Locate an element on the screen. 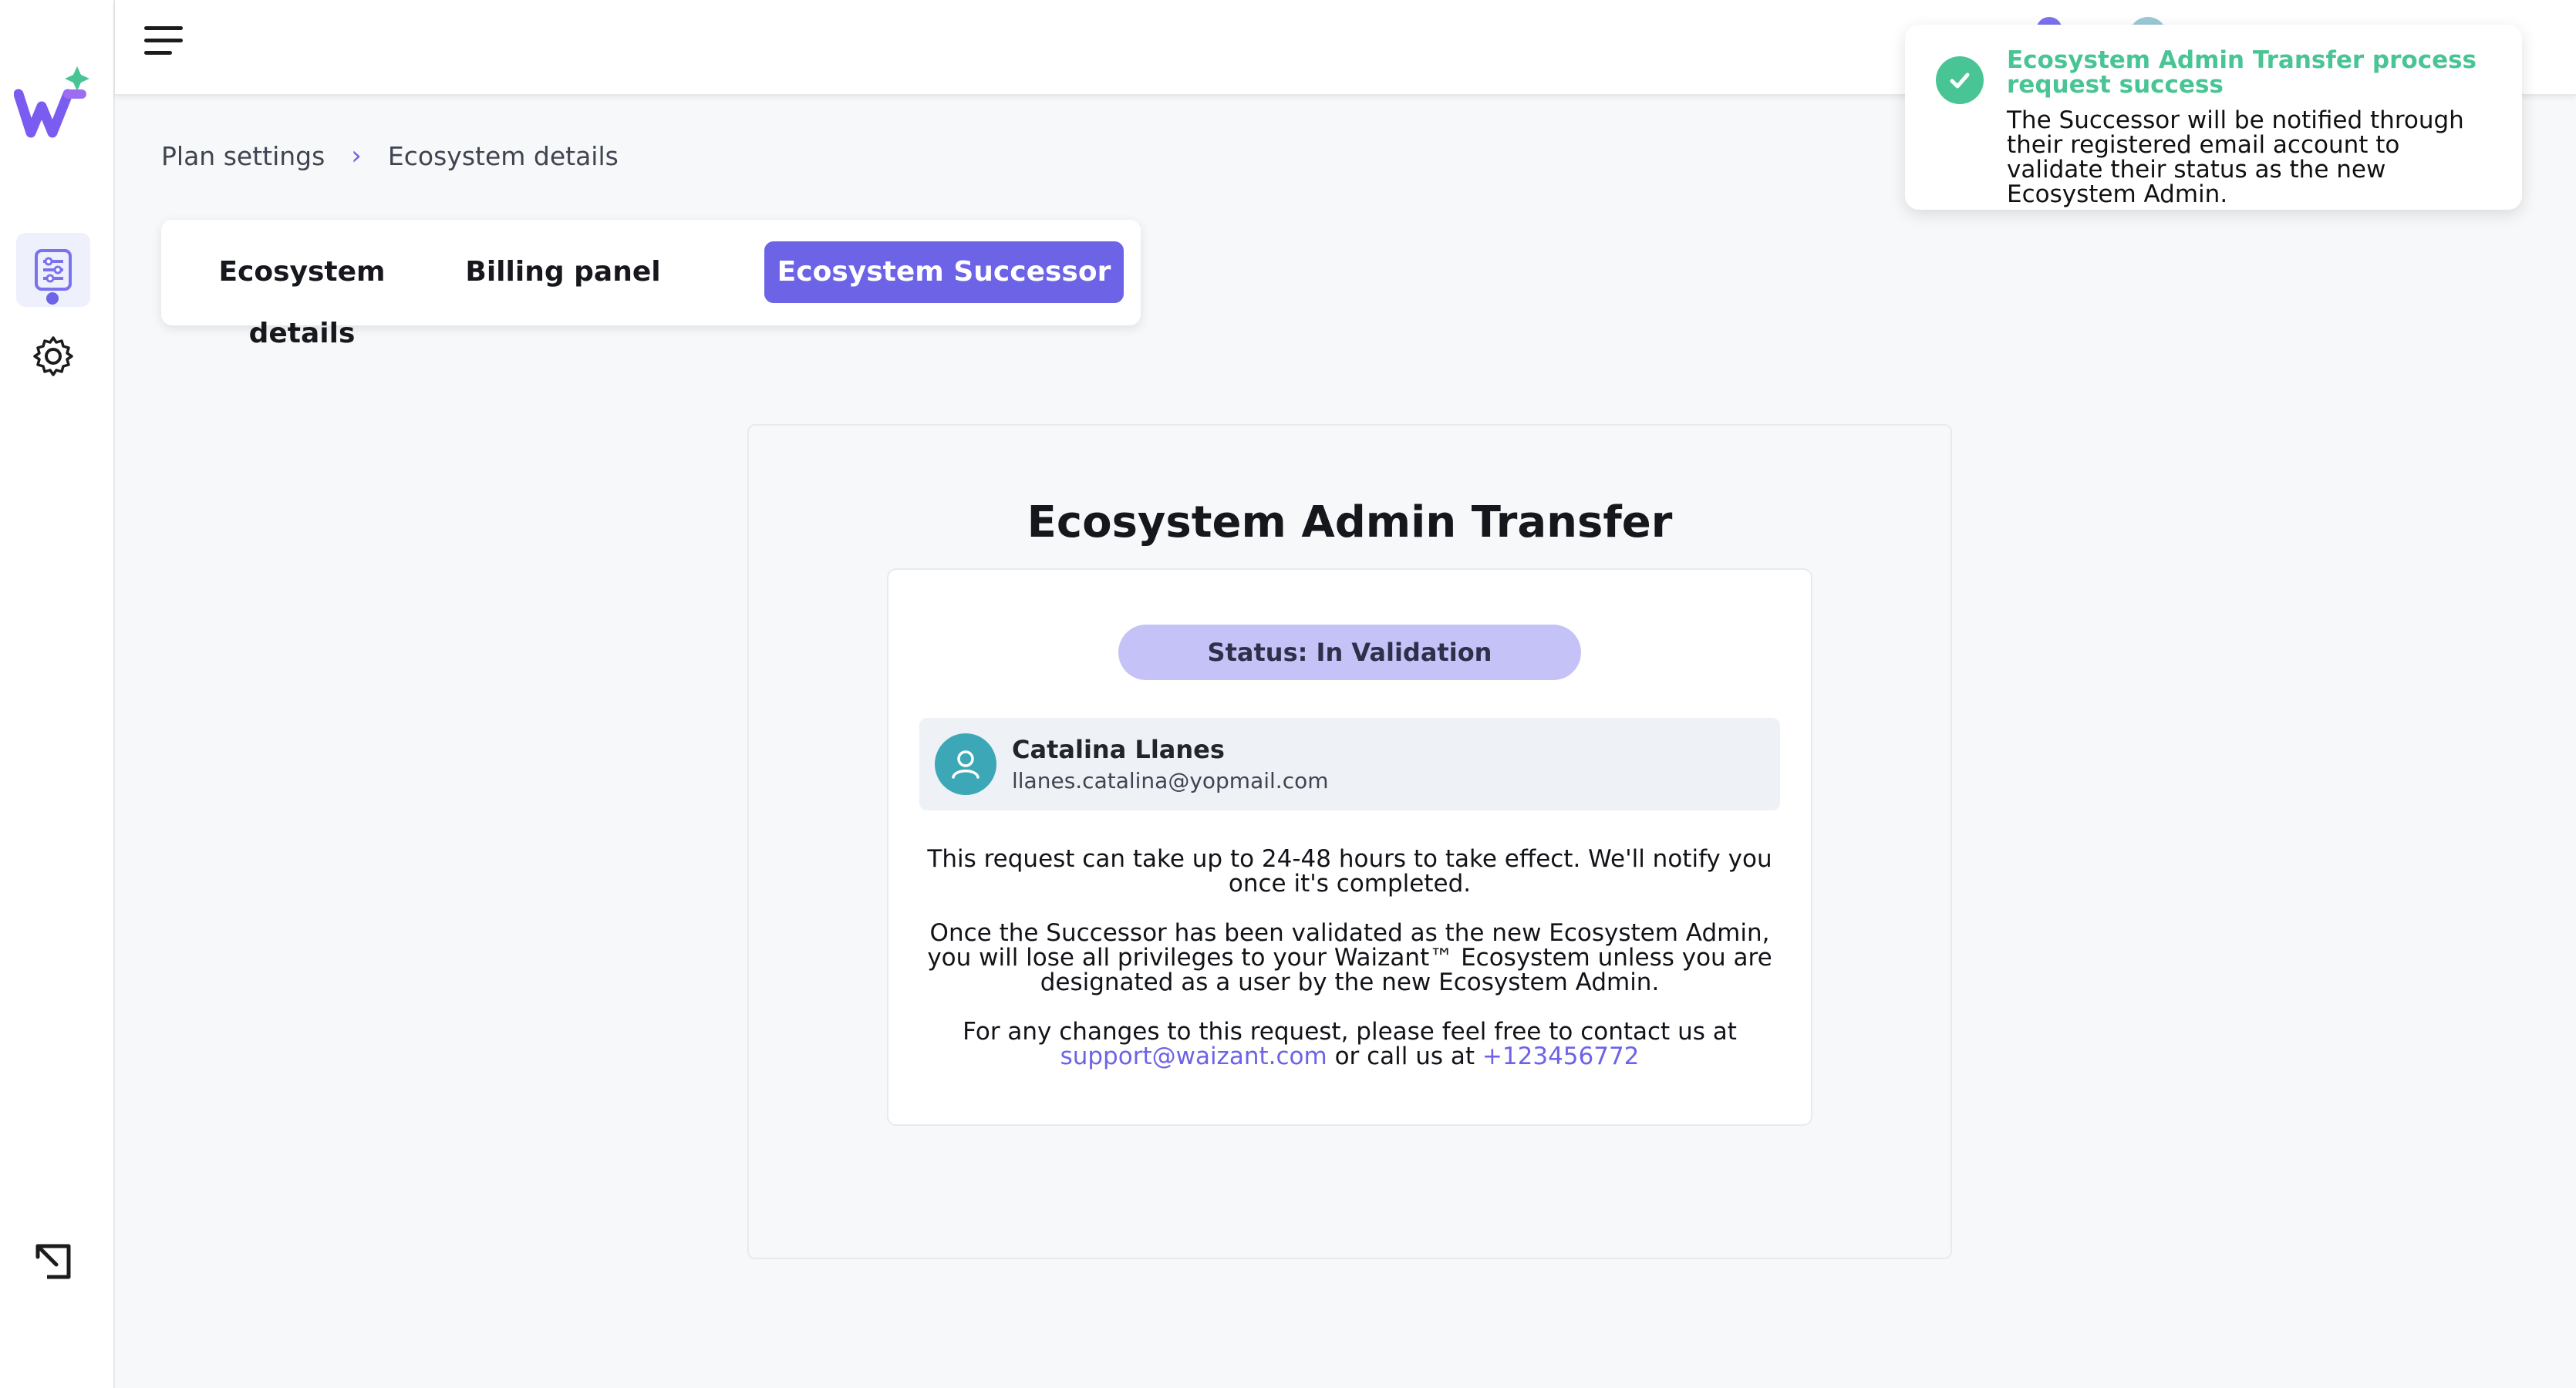  tab-ecosystem-successor: Ecosystem Successor is located at coordinates (944, 272).